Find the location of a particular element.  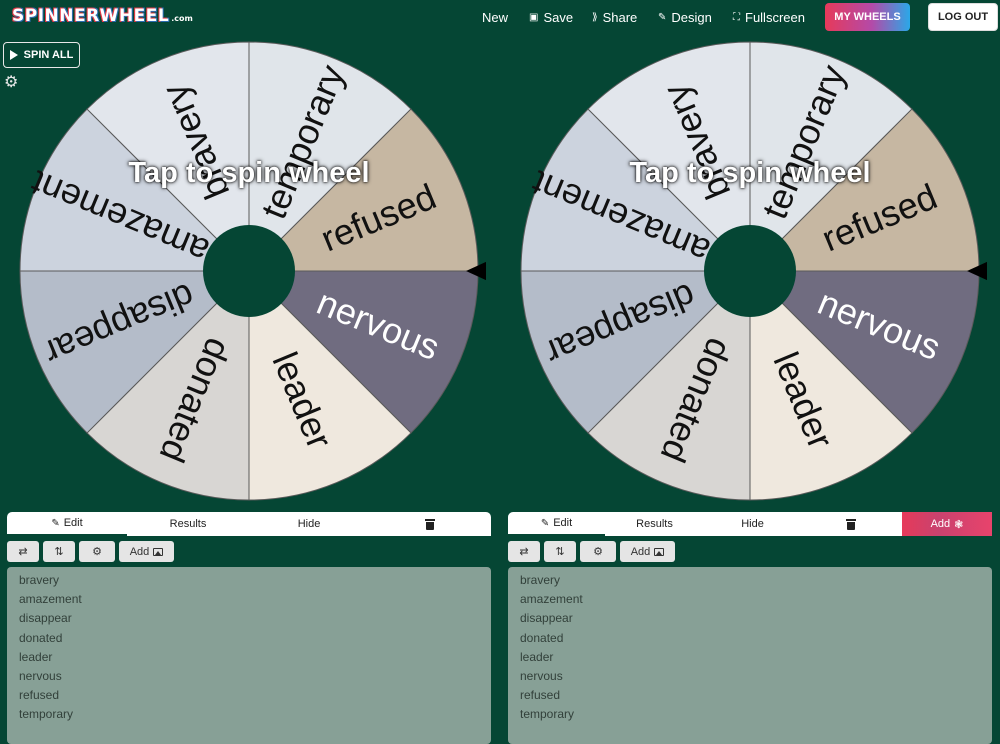

fullscreen-button: ⛶ Fullscreen is located at coordinates (769, 17).